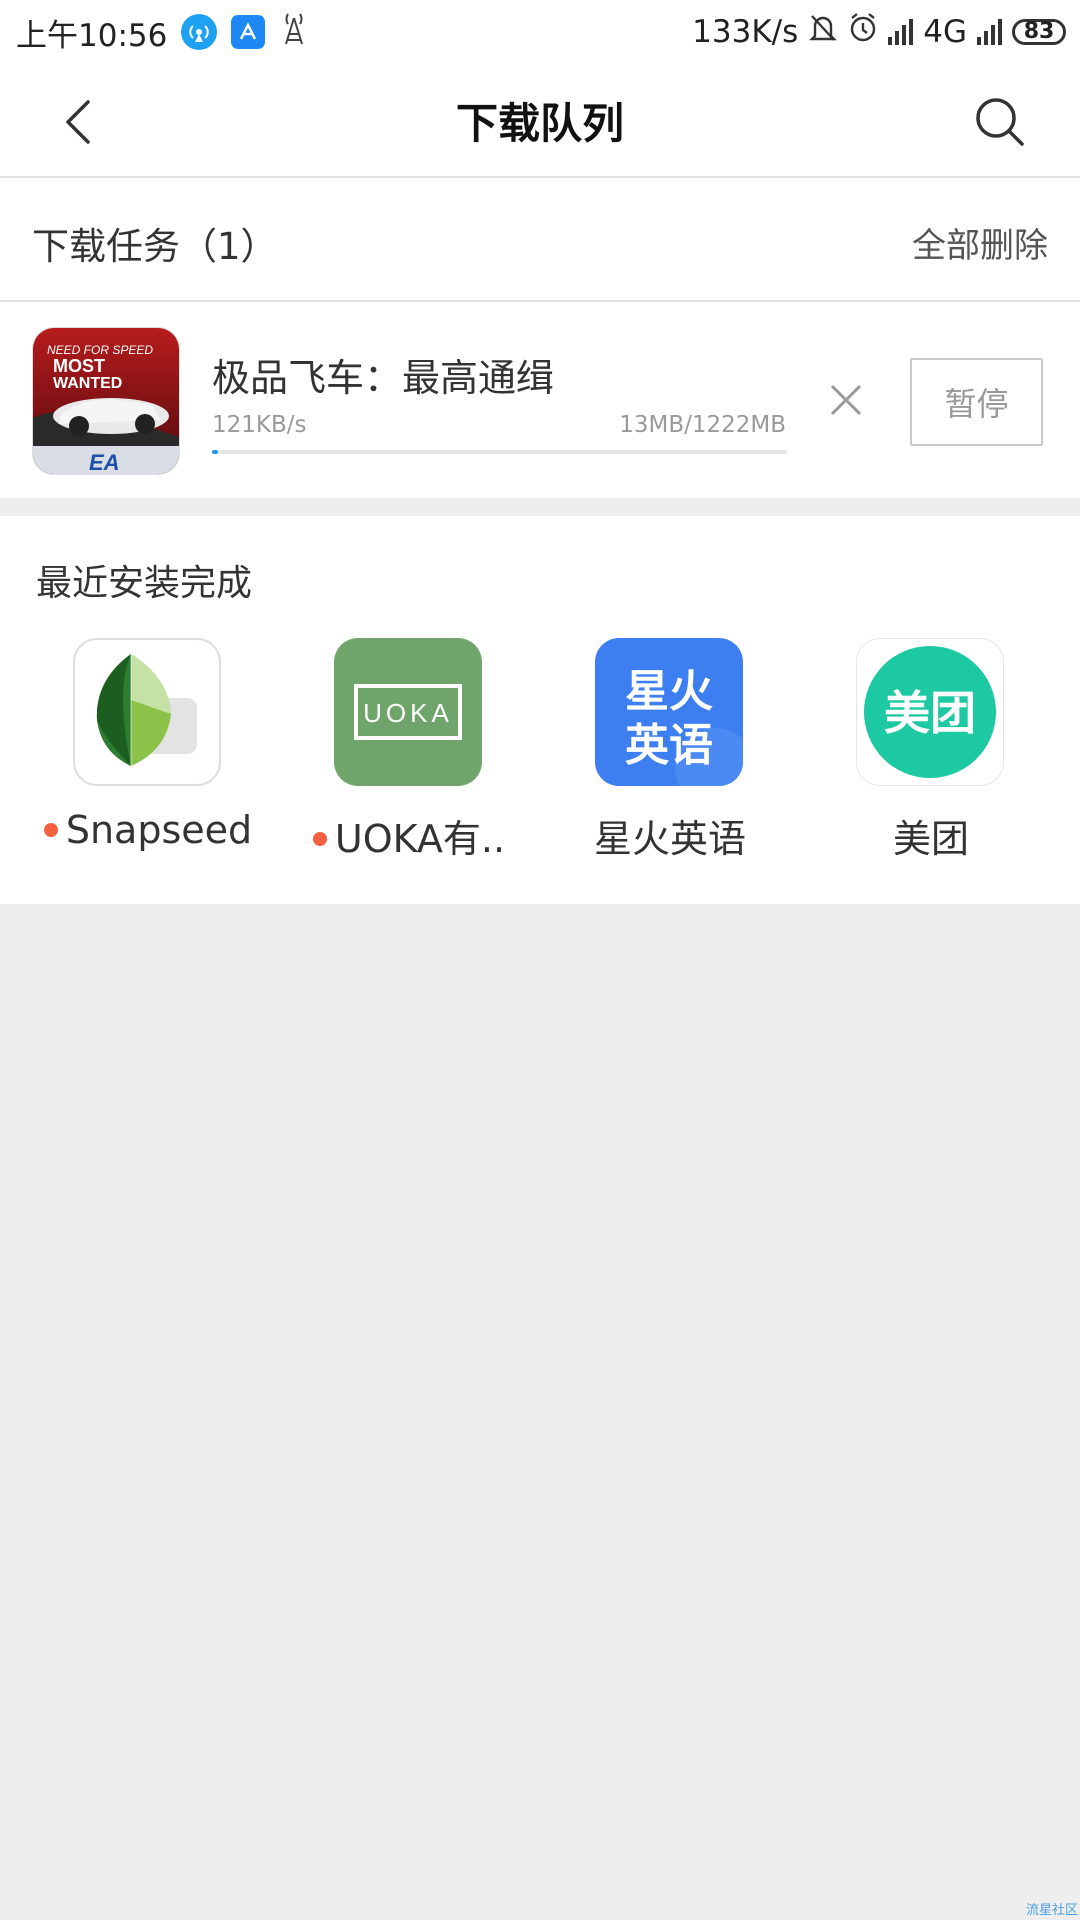 The width and height of the screenshot is (1080, 1920). I want to click on alarm-icon, so click(863, 32).